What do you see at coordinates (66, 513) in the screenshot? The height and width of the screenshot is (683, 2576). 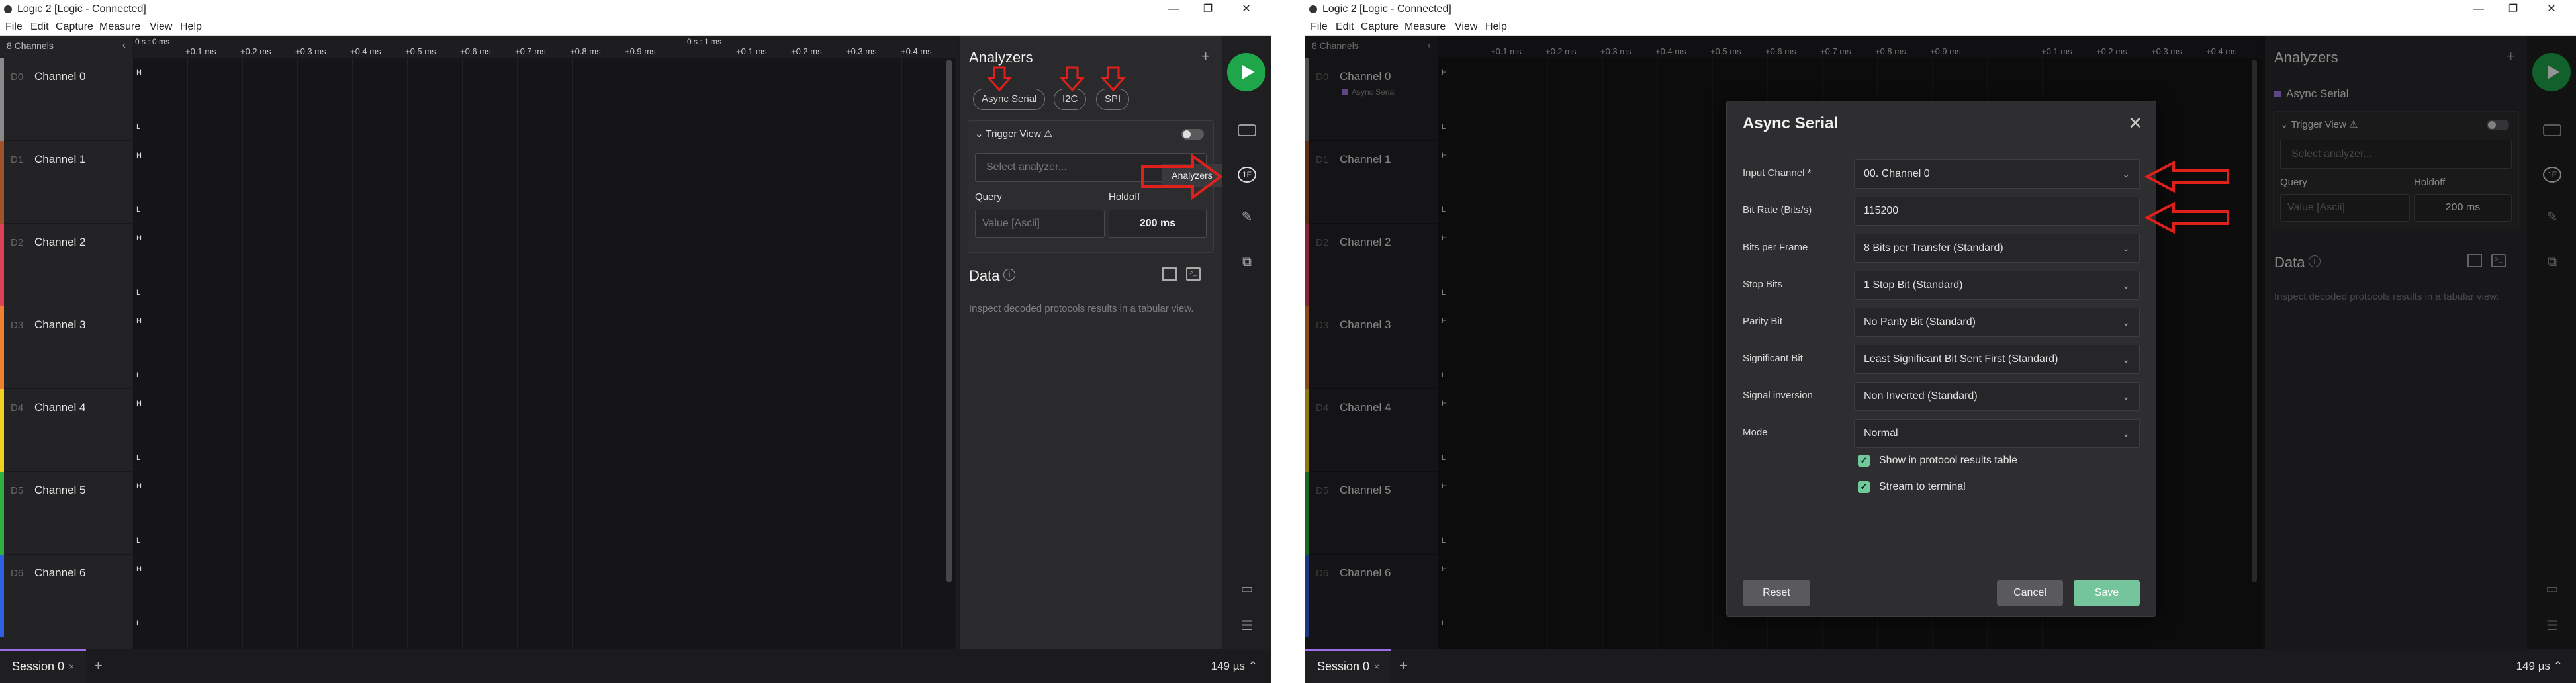 I see `channel-row: D5 Channel 5` at bounding box center [66, 513].